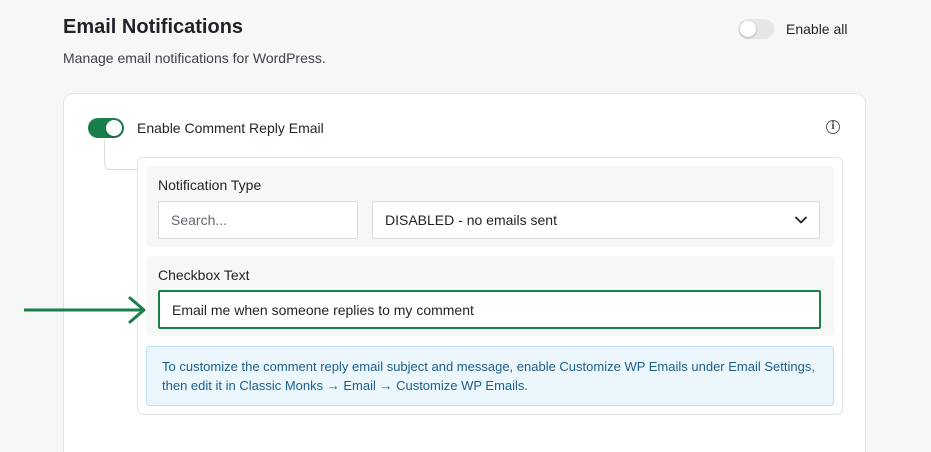 This screenshot has width=931, height=452. I want to click on enable-all-toggle, so click(756, 29).